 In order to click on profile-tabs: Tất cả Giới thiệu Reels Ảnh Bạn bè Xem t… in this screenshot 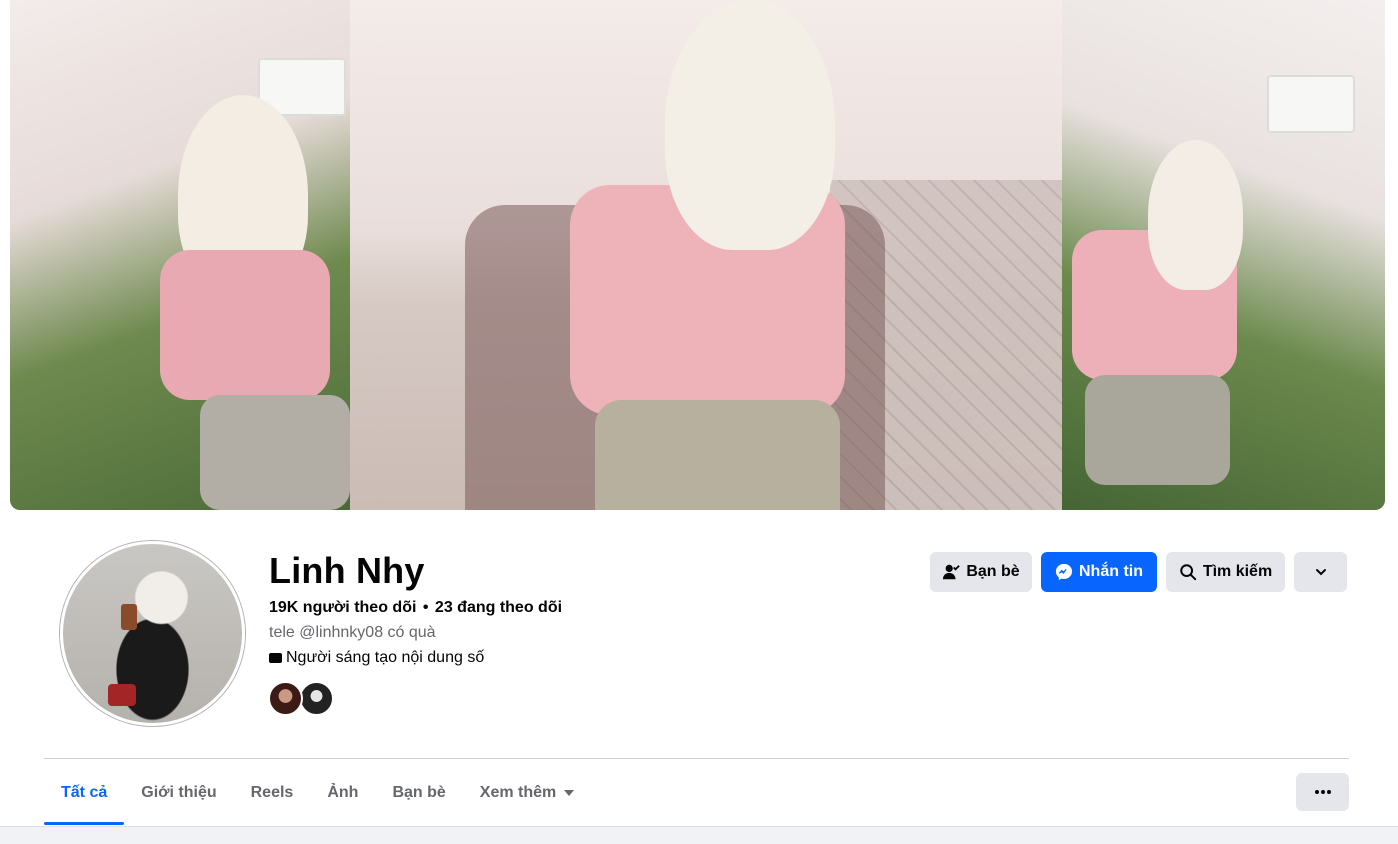, I will do `click(317, 793)`.